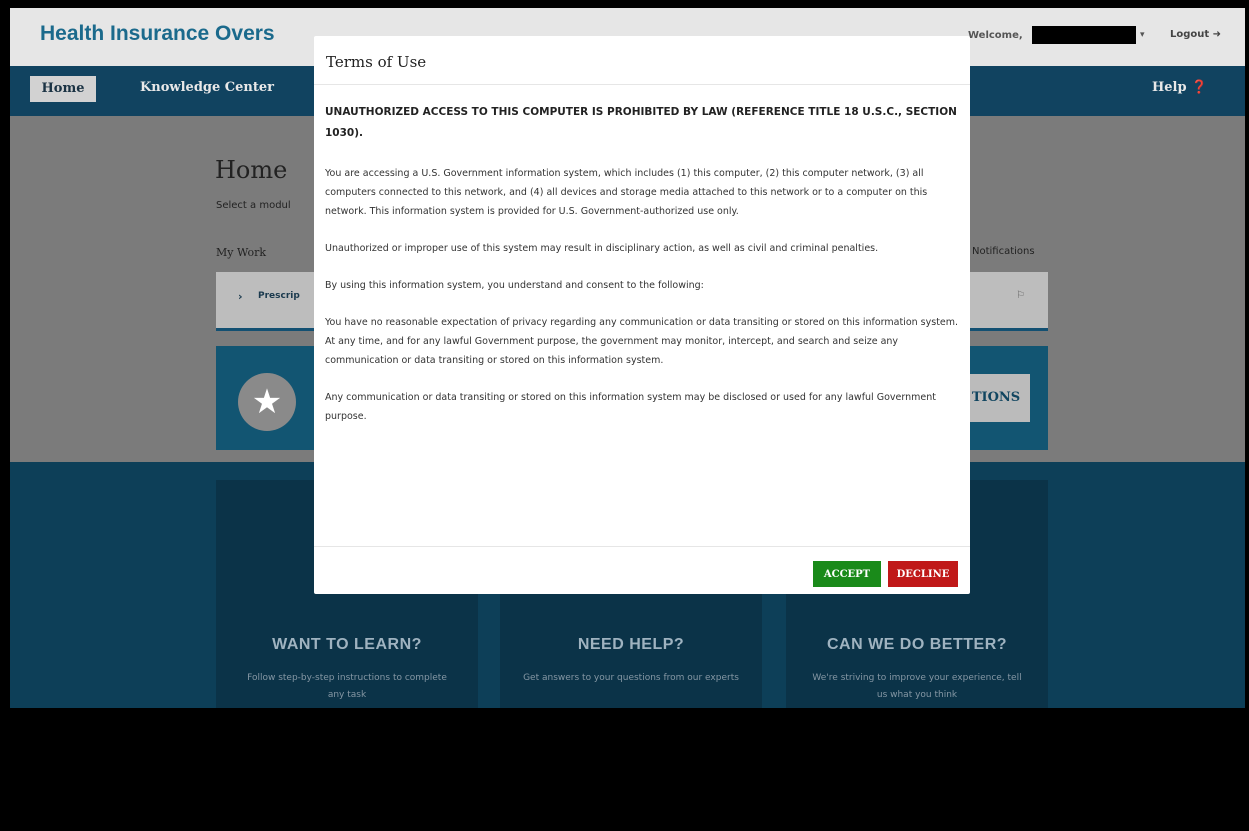 The height and width of the screenshot is (831, 1249). I want to click on welcome-label: Welcome,, so click(995, 35).